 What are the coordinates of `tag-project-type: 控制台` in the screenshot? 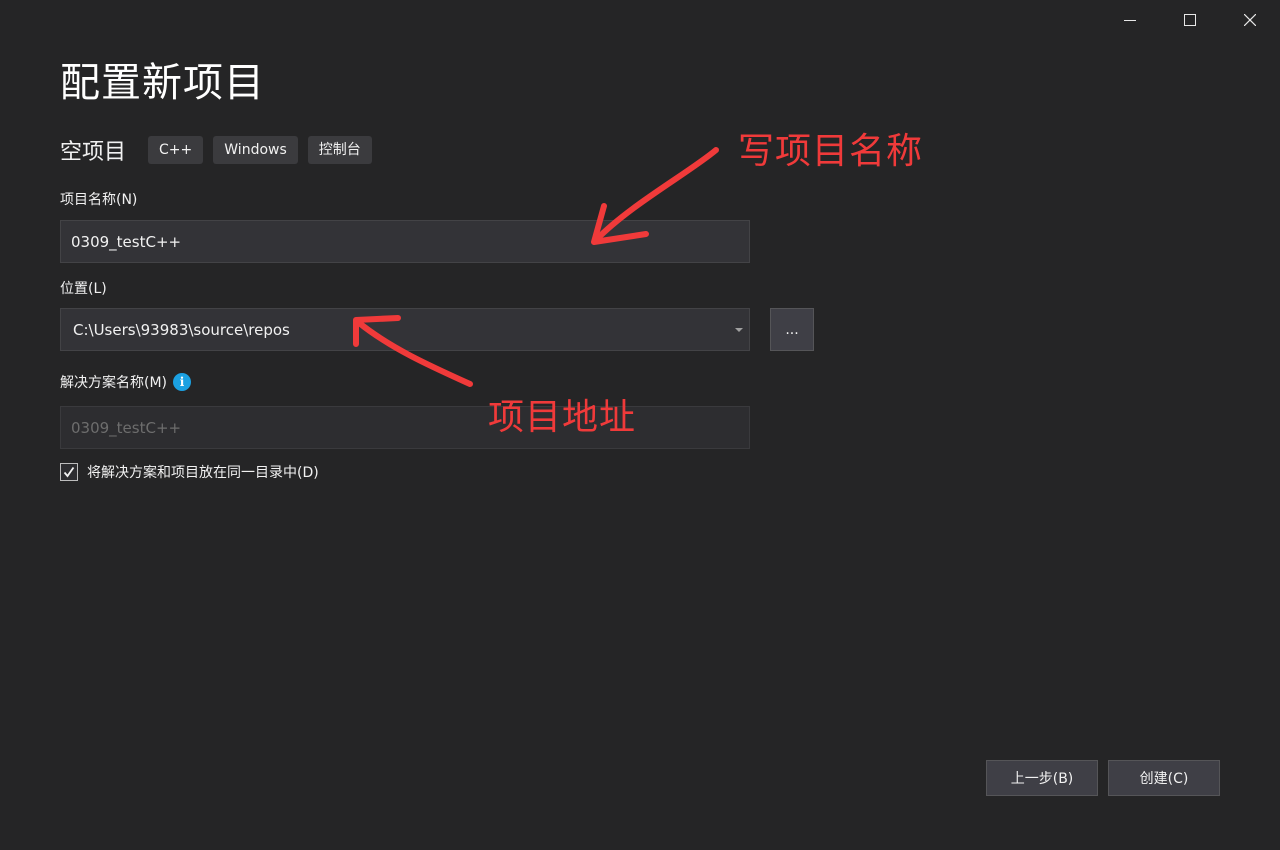 It's located at (339, 150).